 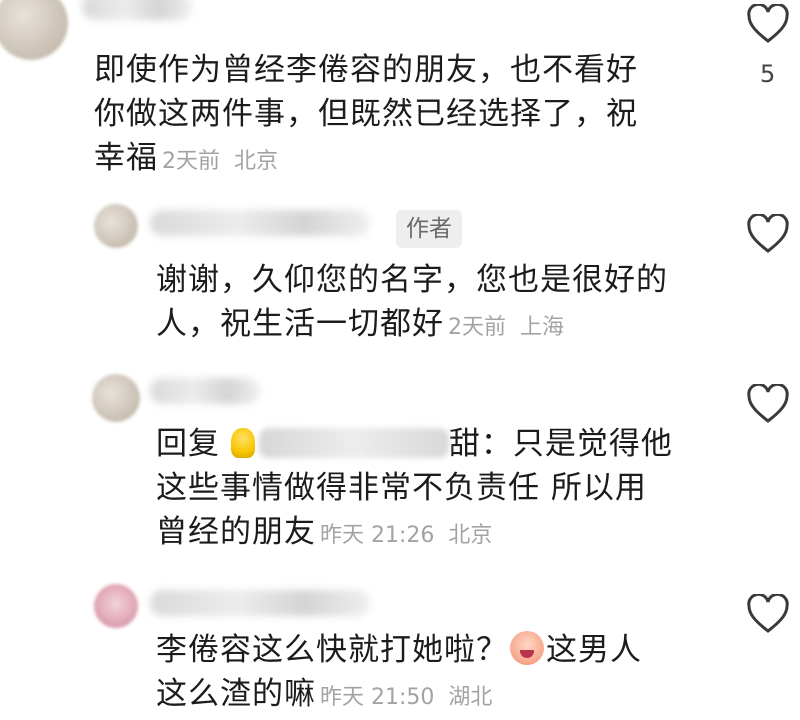 I want to click on reply-username-blurred, so click(x=353, y=443).